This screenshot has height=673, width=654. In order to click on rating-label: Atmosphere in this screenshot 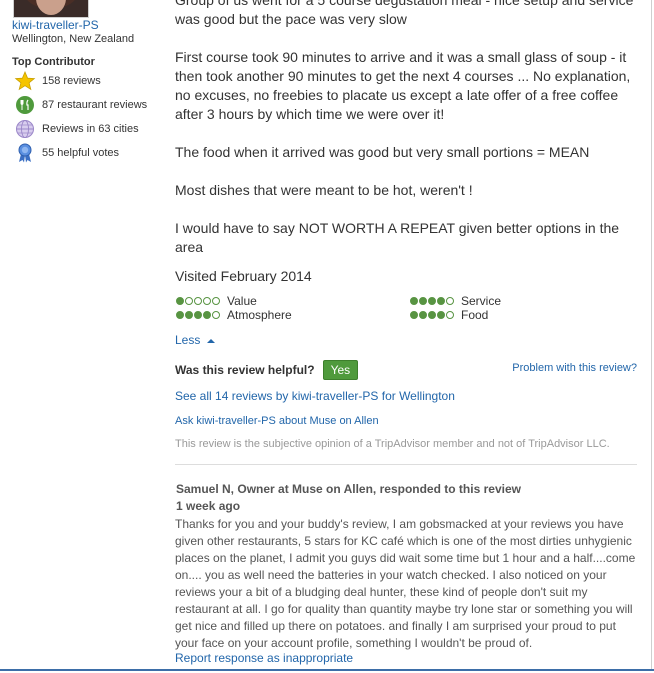, I will do `click(259, 315)`.